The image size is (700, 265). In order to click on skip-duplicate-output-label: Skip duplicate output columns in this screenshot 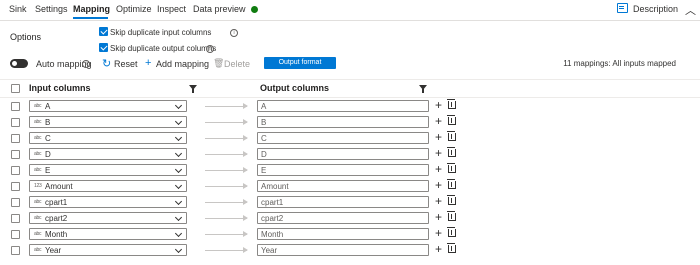, I will do `click(163, 48)`.